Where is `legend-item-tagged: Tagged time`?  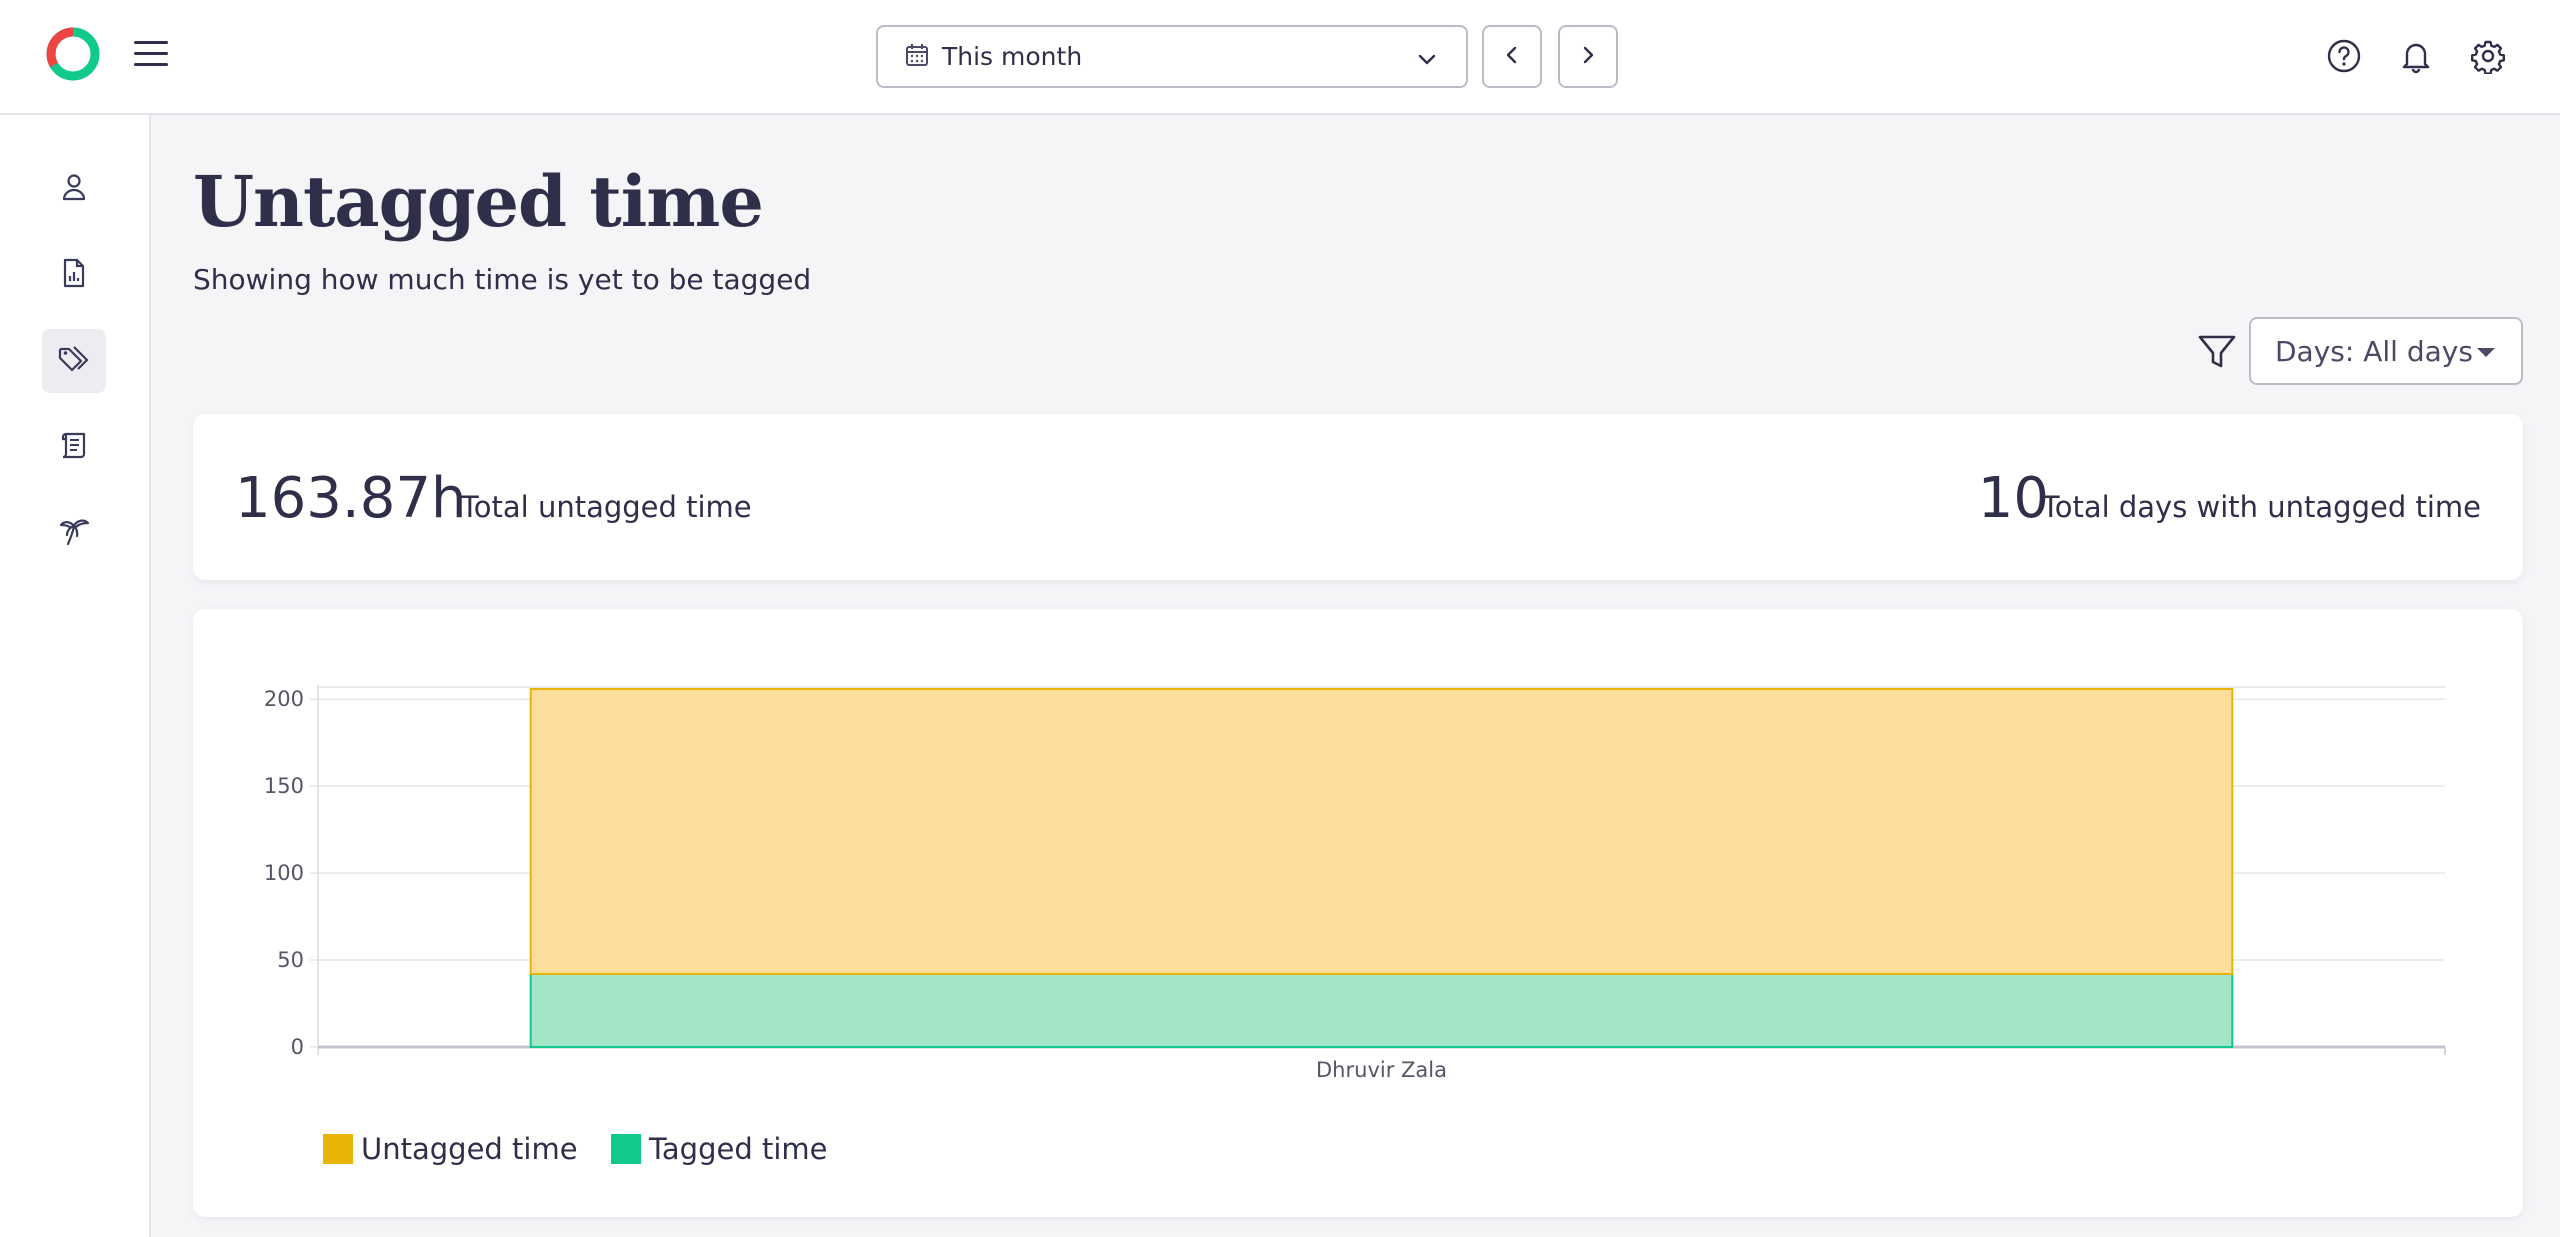
legend-item-tagged: Tagged time is located at coordinates (719, 1149).